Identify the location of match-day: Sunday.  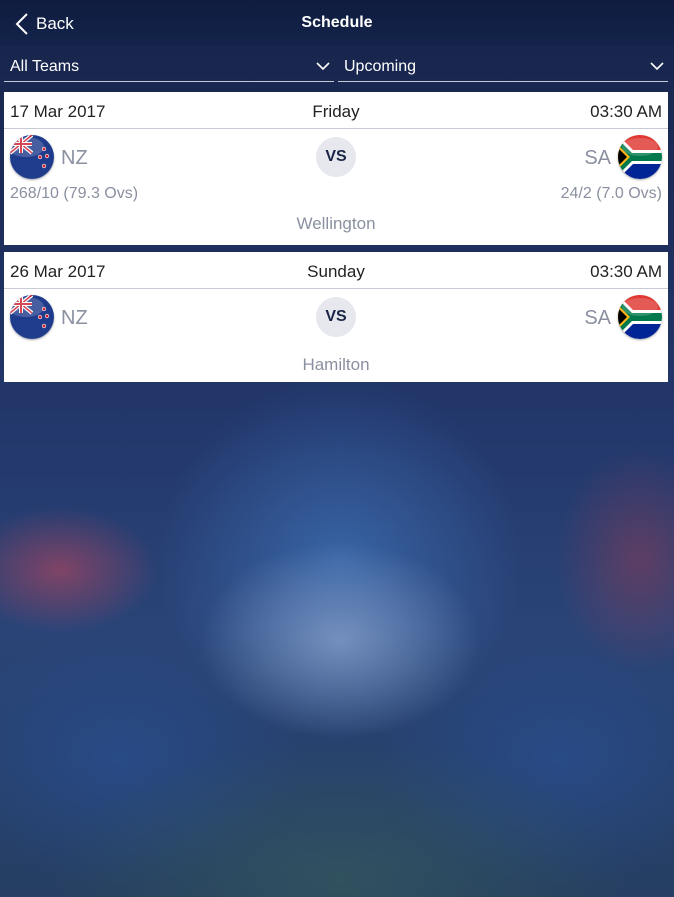
(336, 271).